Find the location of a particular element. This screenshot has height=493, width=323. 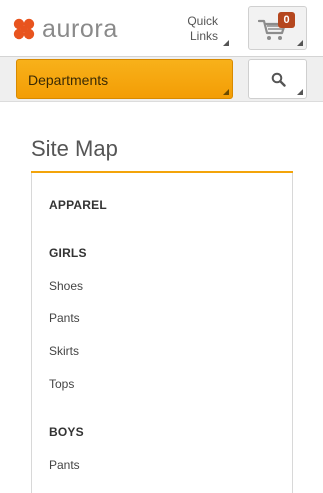

category-heading-girls: GIRLS is located at coordinates (68, 253).